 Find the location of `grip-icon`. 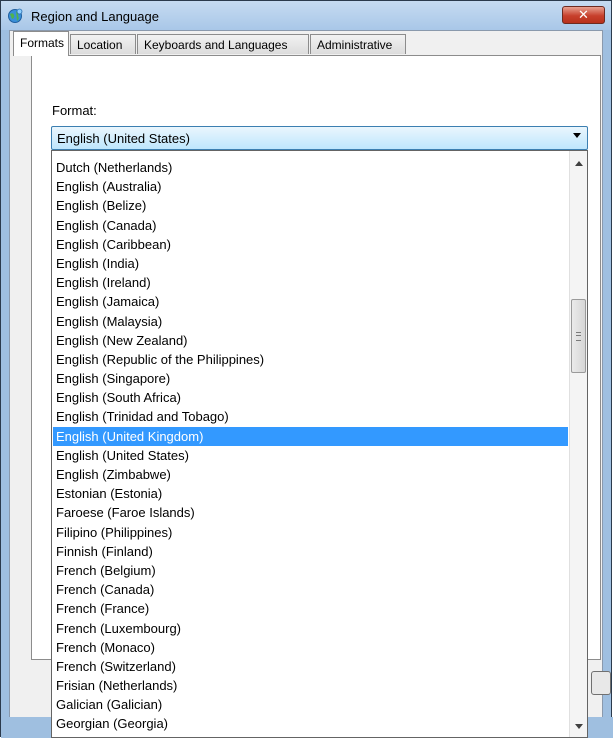

grip-icon is located at coordinates (578, 336).